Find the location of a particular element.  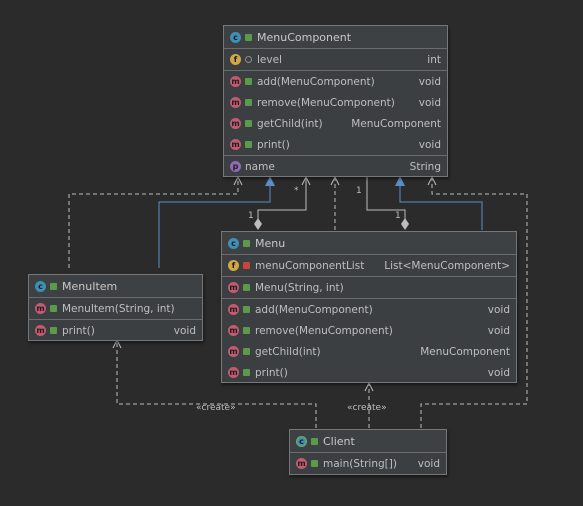

property-name: name is located at coordinates (260, 166).